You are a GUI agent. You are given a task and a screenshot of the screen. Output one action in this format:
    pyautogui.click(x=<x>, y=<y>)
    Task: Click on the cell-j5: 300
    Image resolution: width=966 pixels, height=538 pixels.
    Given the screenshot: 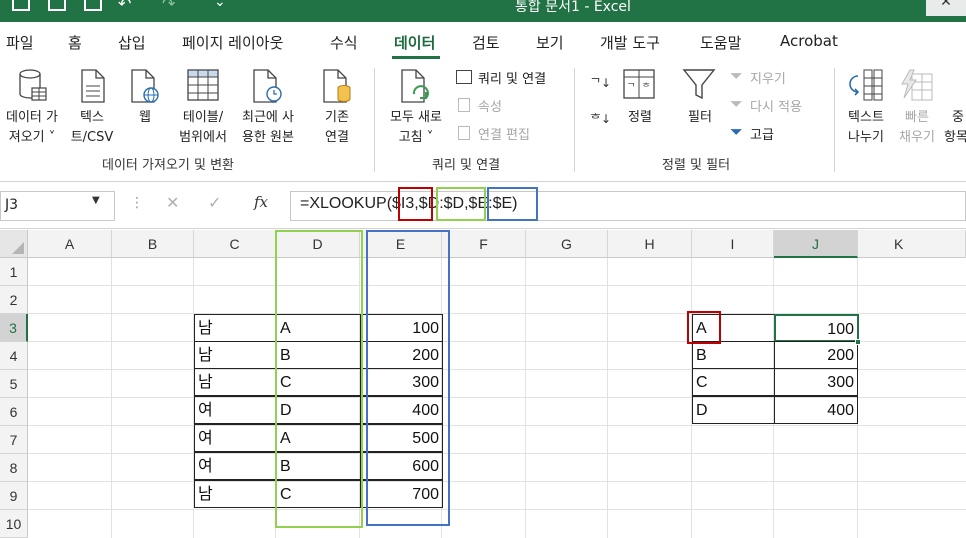 What is the action you would take?
    pyautogui.click(x=816, y=382)
    